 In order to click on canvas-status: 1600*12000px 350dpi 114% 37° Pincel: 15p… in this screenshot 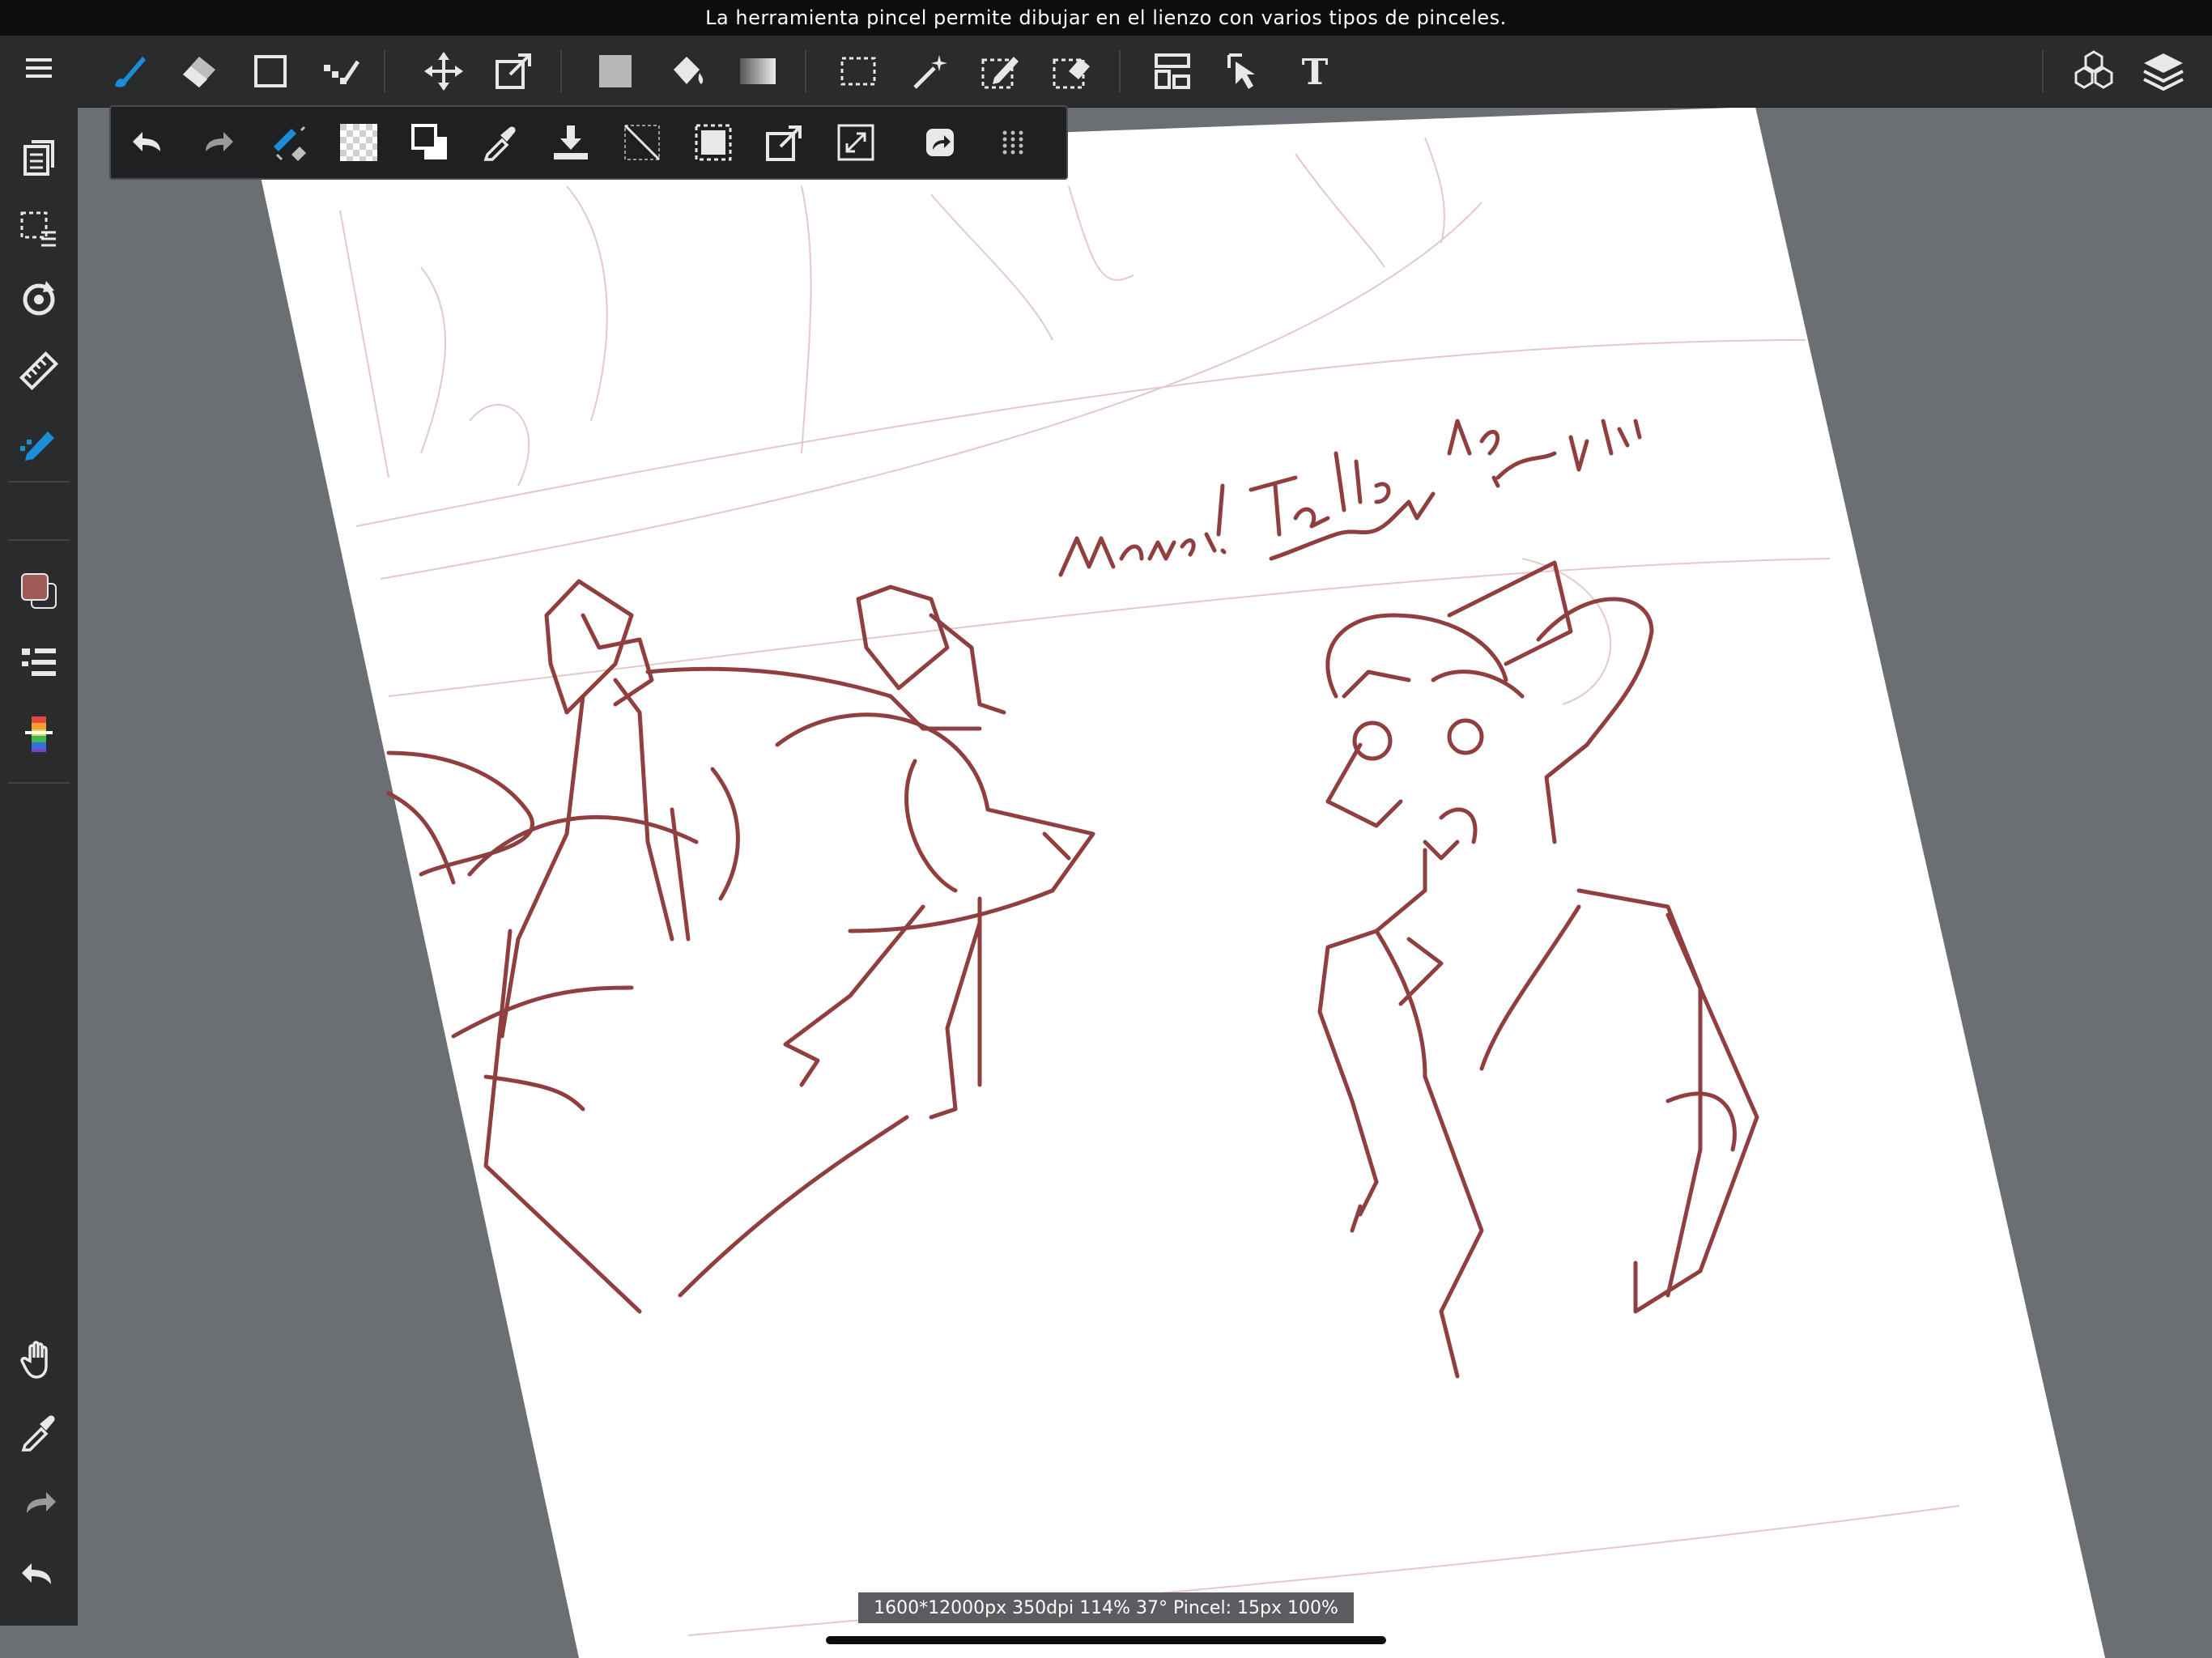, I will do `click(1106, 1607)`.